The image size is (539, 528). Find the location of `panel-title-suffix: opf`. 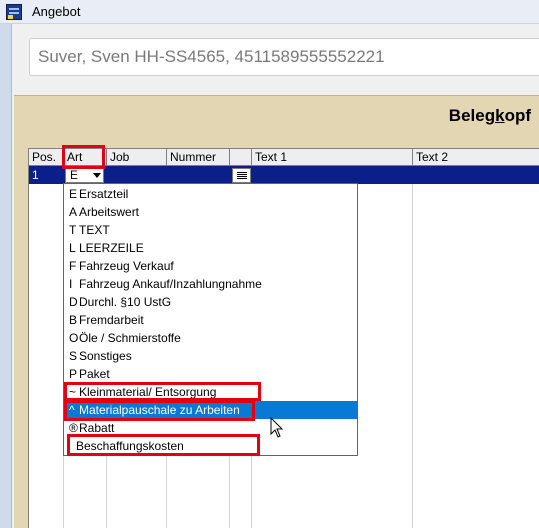

panel-title-suffix: opf is located at coordinates (517, 115).